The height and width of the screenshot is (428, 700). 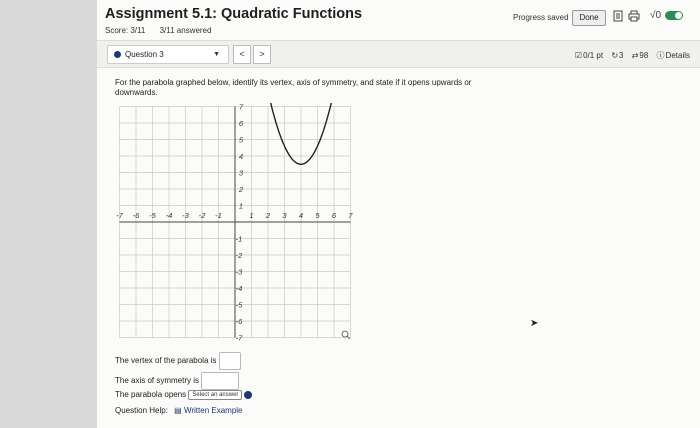 What do you see at coordinates (241, 156) in the screenshot?
I see `y-tick-label: 4` at bounding box center [241, 156].